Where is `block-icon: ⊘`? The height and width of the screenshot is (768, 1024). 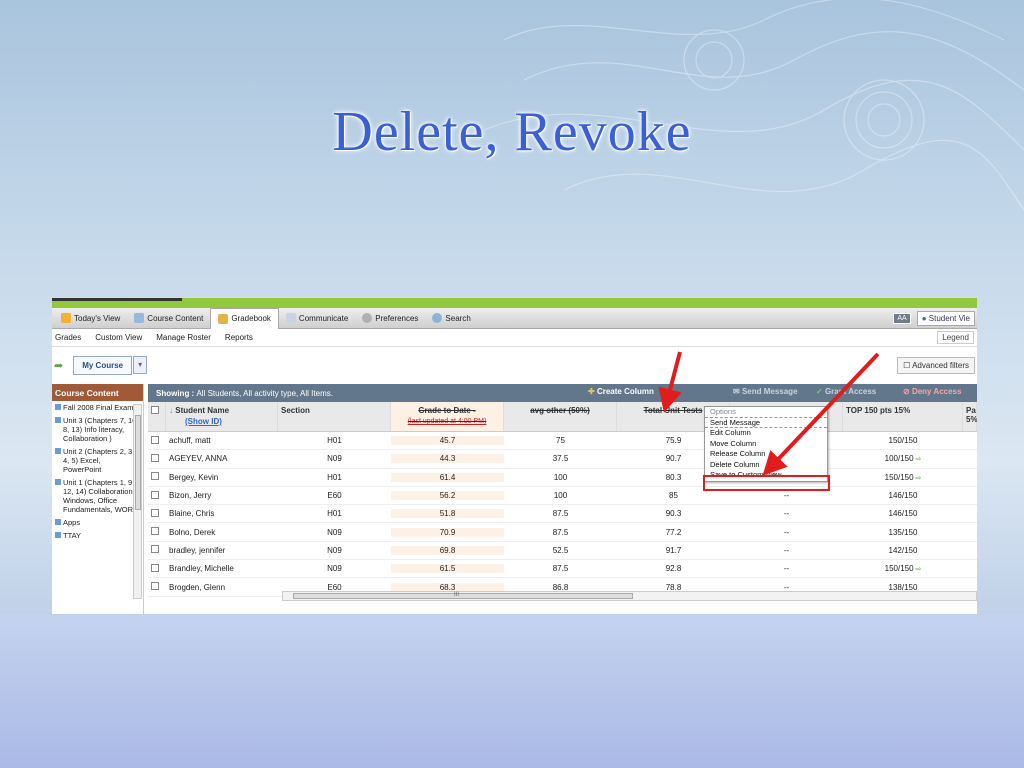 block-icon: ⊘ is located at coordinates (906, 391).